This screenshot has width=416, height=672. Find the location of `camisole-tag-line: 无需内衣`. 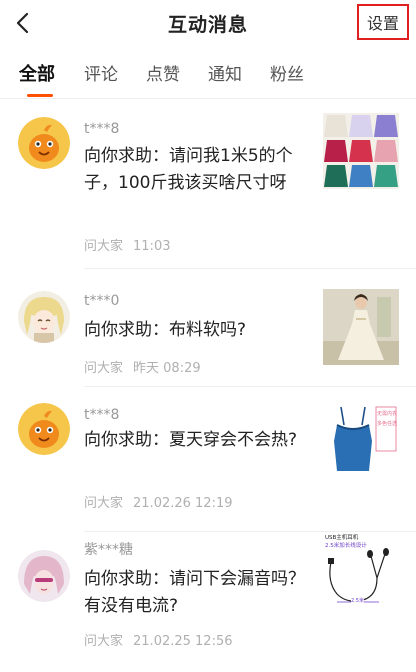

camisole-tag-line: 无需内衣 is located at coordinates (387, 414).